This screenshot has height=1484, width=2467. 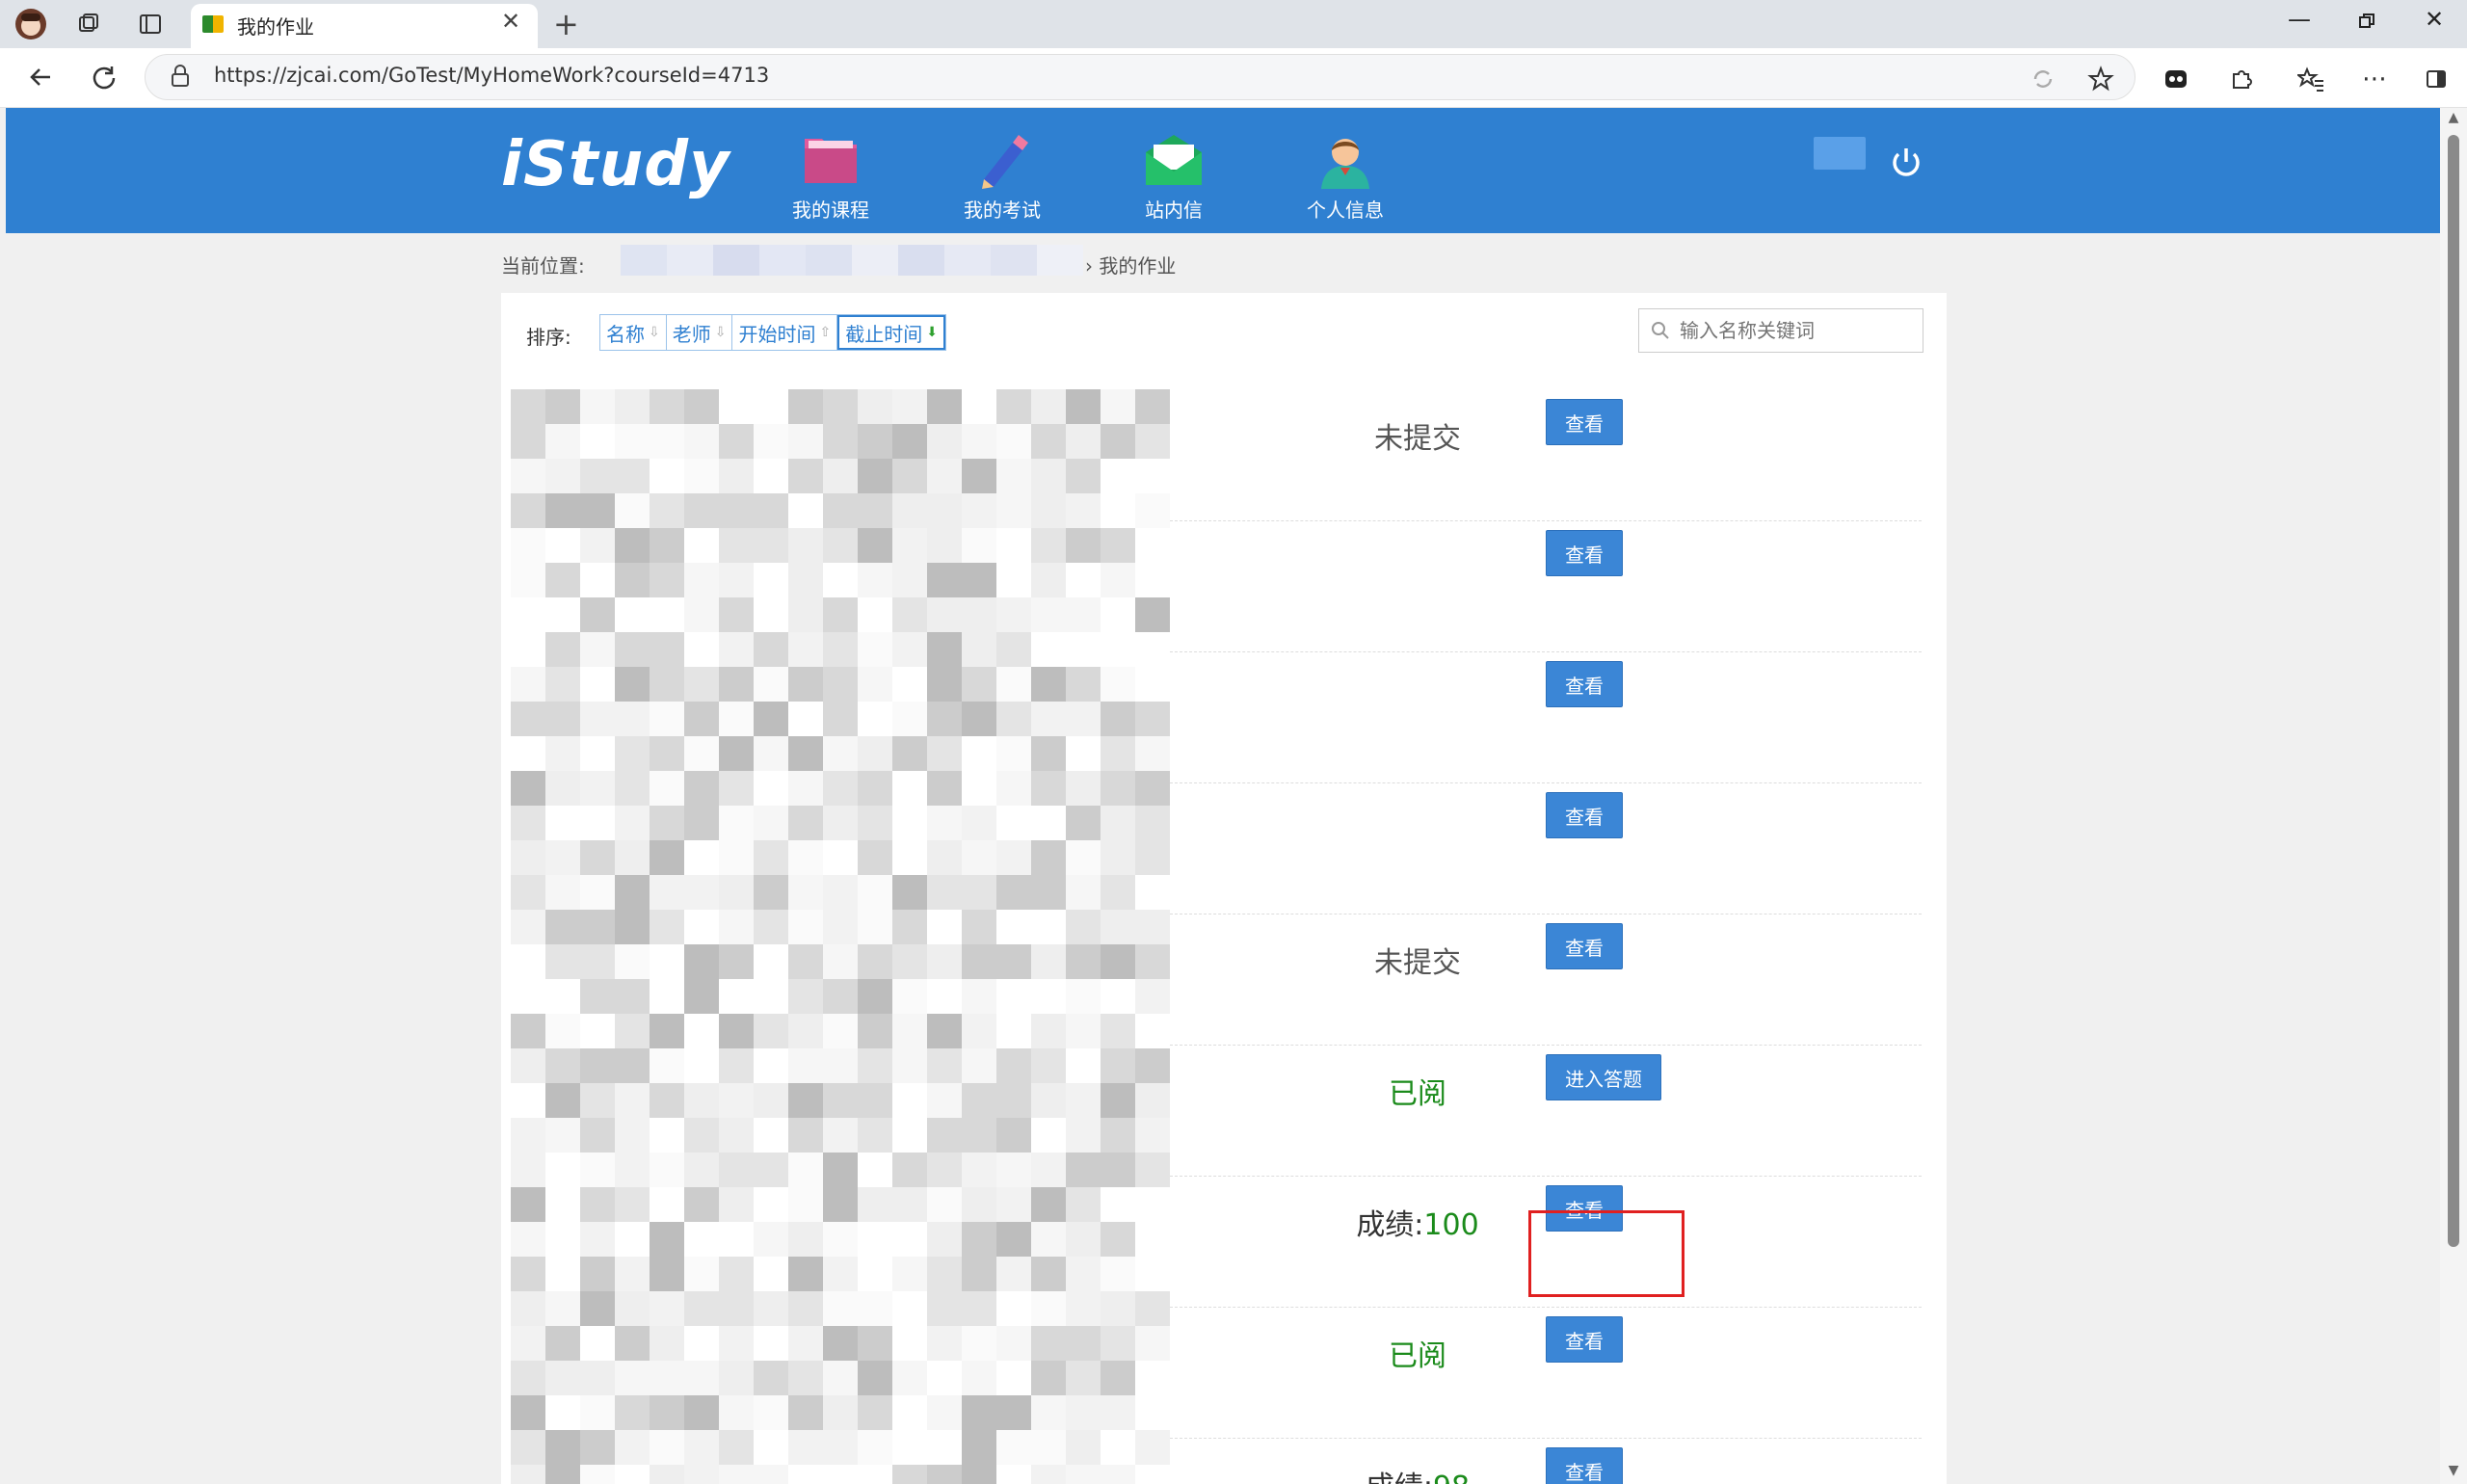 I want to click on browser-titlebar: 我的作业 ✕ + — ✕, so click(x=1233, y=24).